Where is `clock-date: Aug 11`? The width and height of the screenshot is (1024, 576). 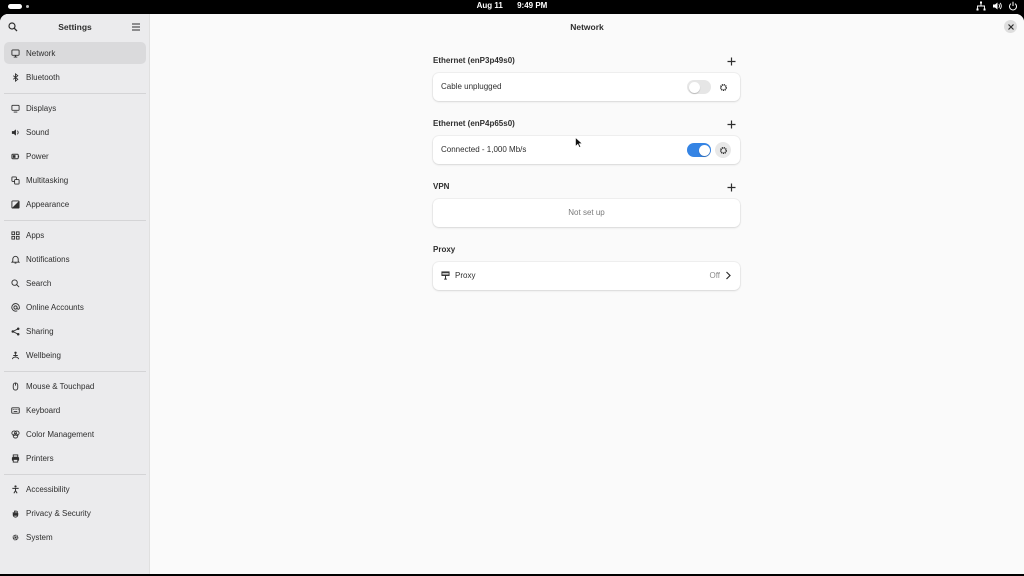
clock-date: Aug 11 is located at coordinates (489, 5).